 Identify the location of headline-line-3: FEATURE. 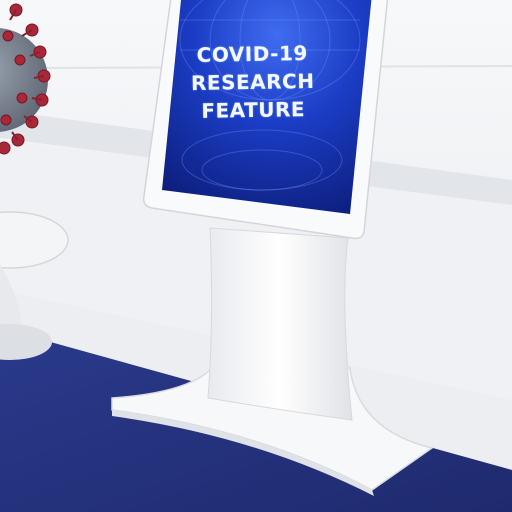
(253, 110).